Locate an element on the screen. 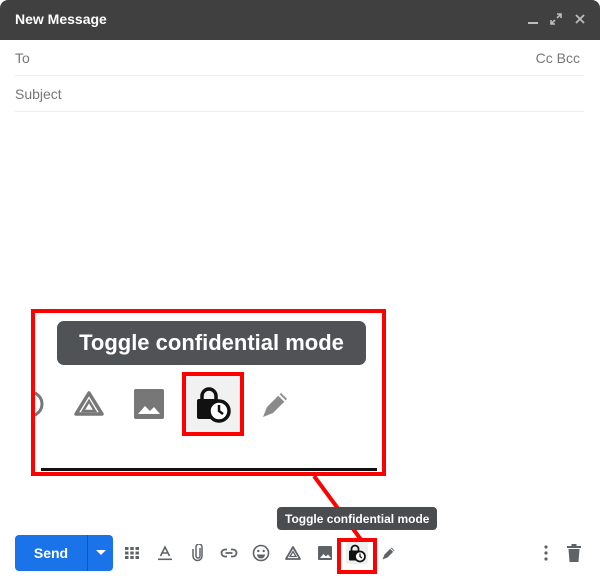  arrow-drop-down-icon is located at coordinates (100, 552).